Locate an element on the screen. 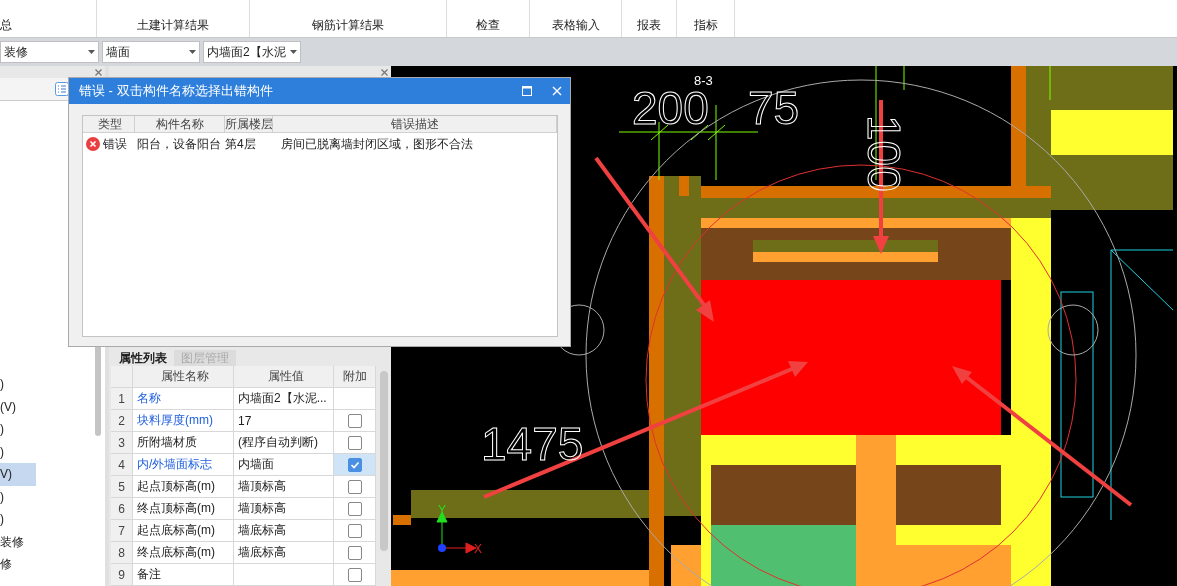 This screenshot has height=586, width=1177. ribbon-group-label: 指标 is located at coordinates (705, 25).